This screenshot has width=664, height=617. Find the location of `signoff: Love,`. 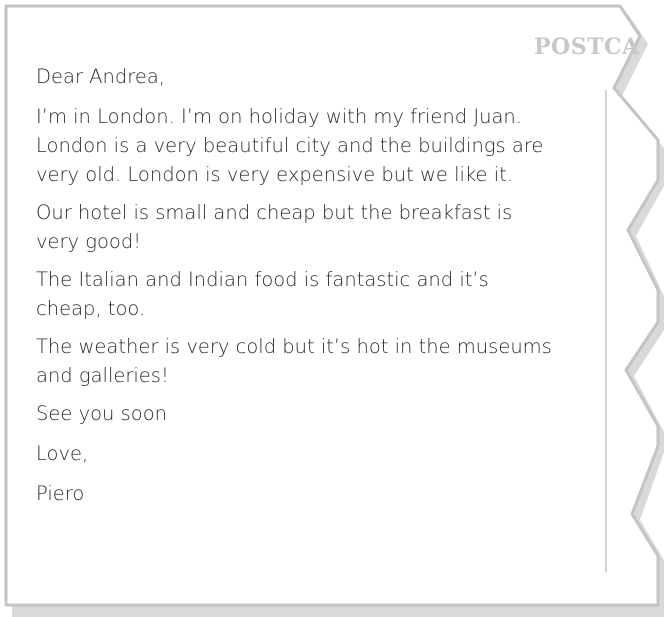

signoff: Love, is located at coordinates (62, 453).